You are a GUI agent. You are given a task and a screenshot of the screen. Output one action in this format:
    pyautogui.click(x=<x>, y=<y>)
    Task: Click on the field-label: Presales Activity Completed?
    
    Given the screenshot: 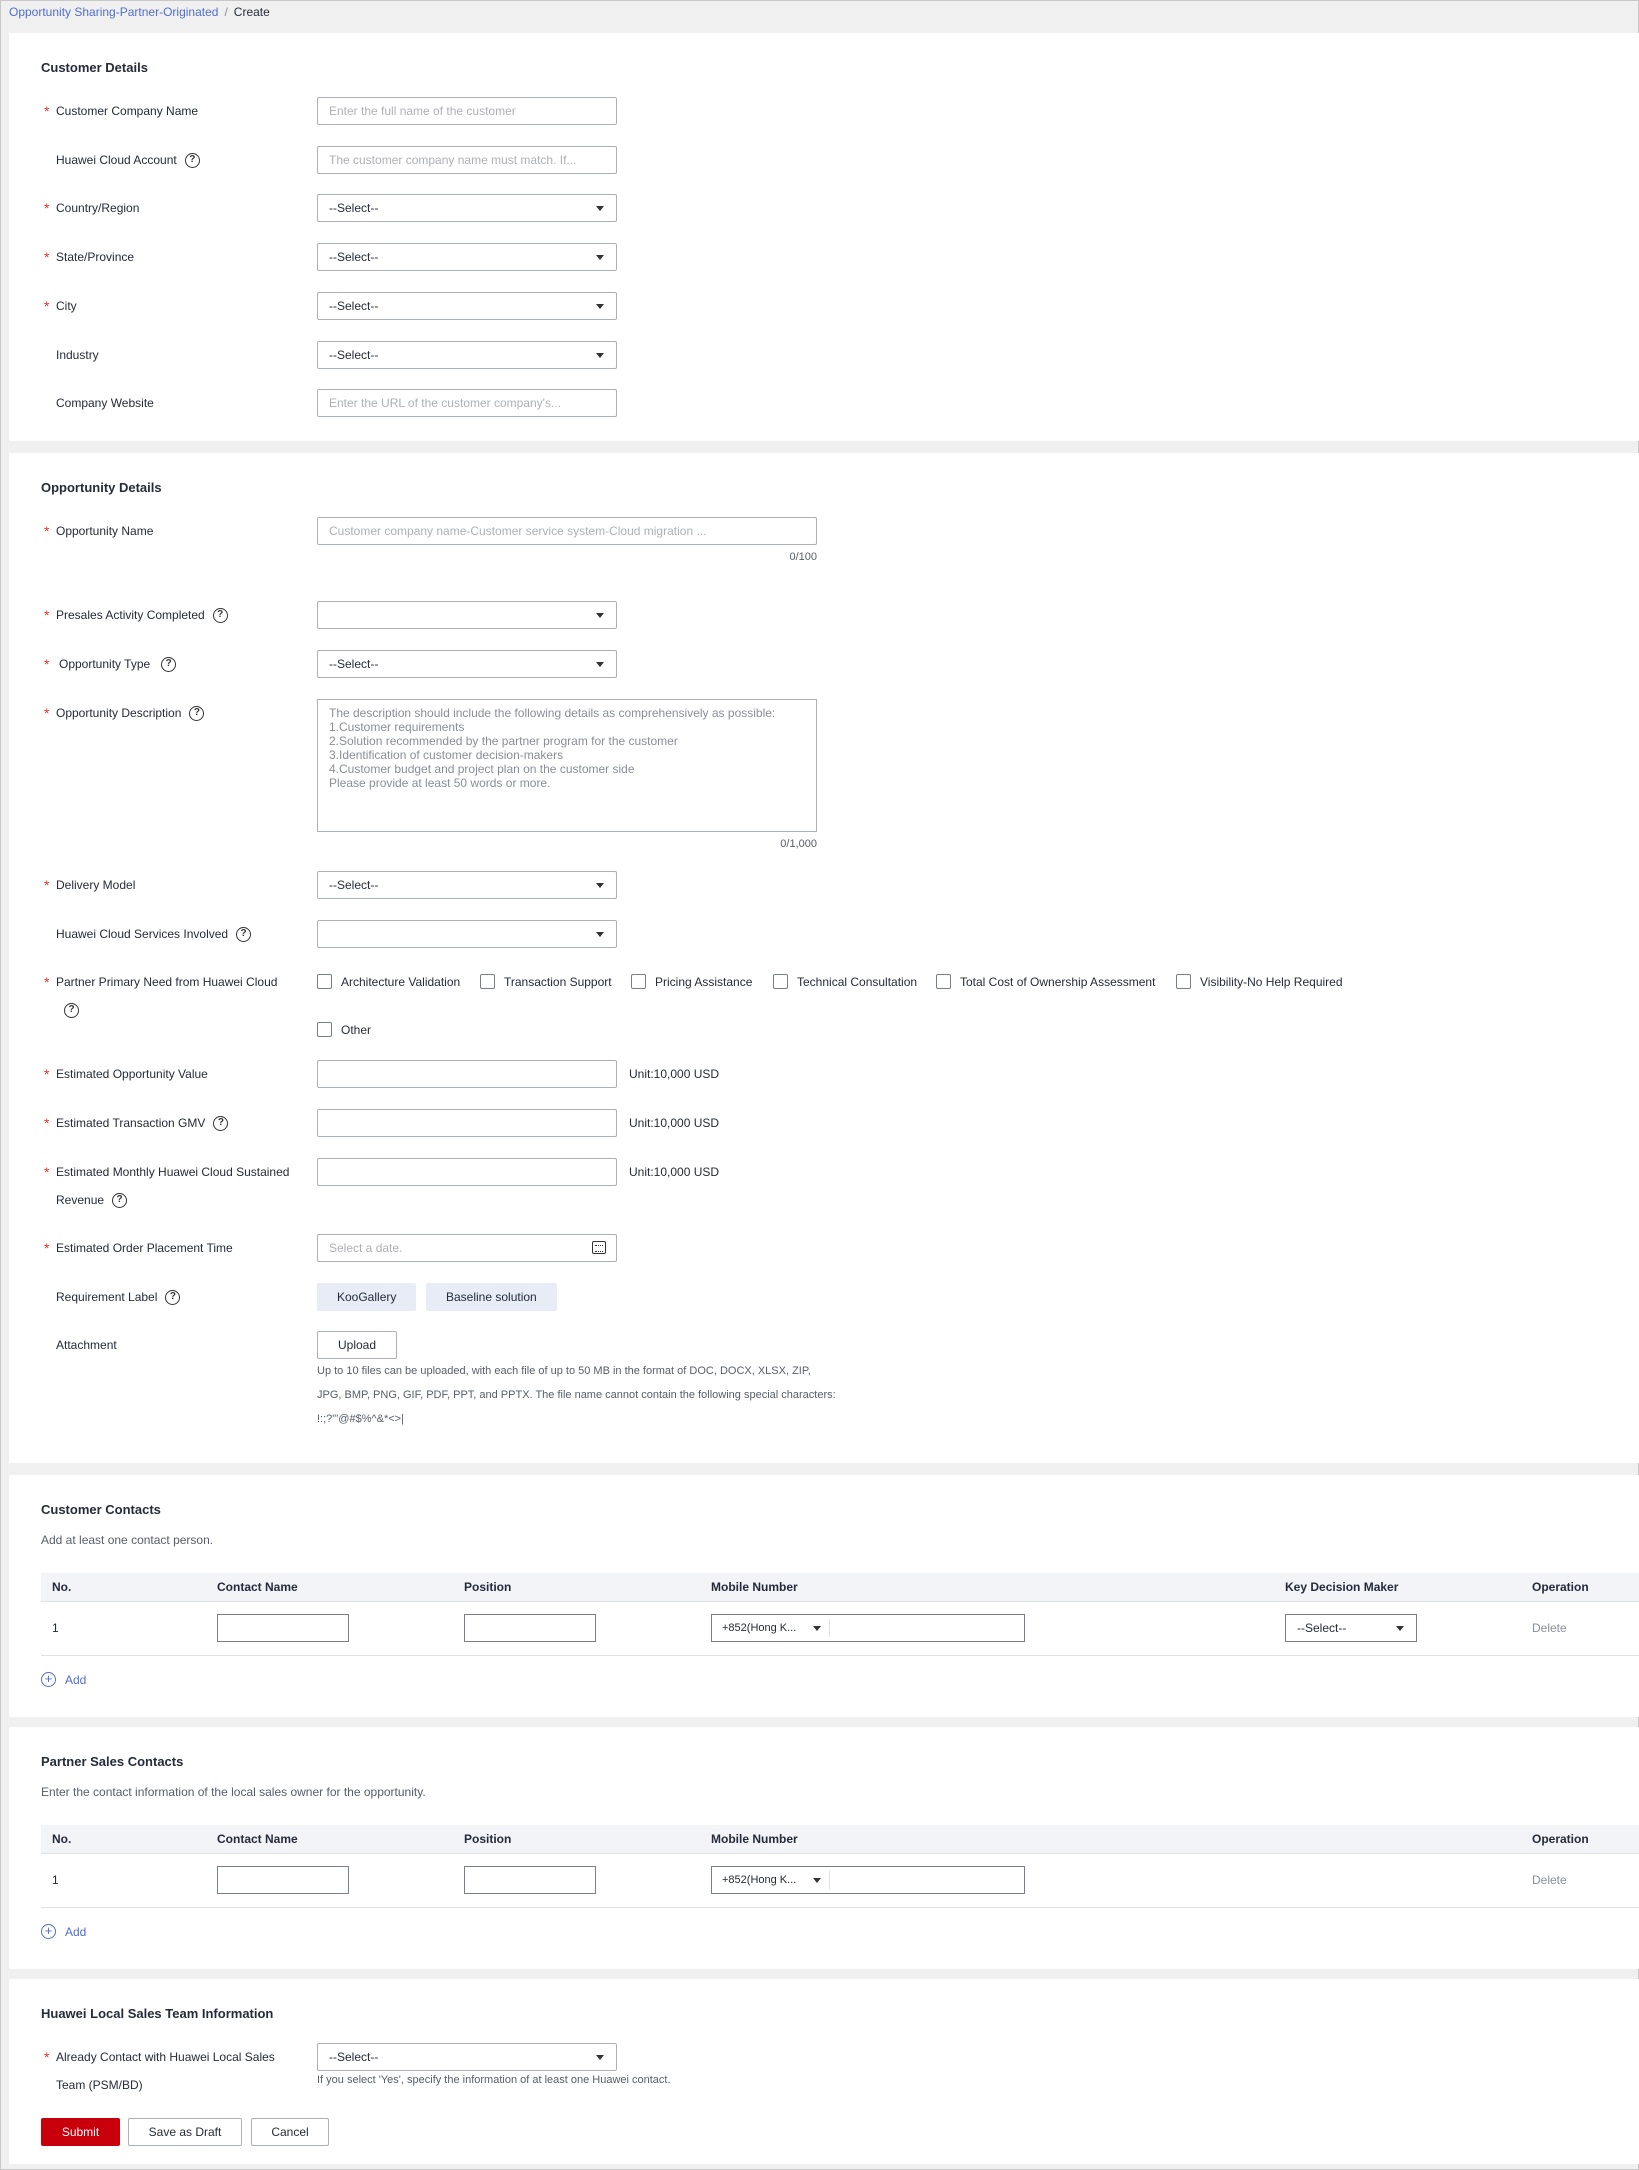 What is the action you would take?
    pyautogui.click(x=142, y=615)
    